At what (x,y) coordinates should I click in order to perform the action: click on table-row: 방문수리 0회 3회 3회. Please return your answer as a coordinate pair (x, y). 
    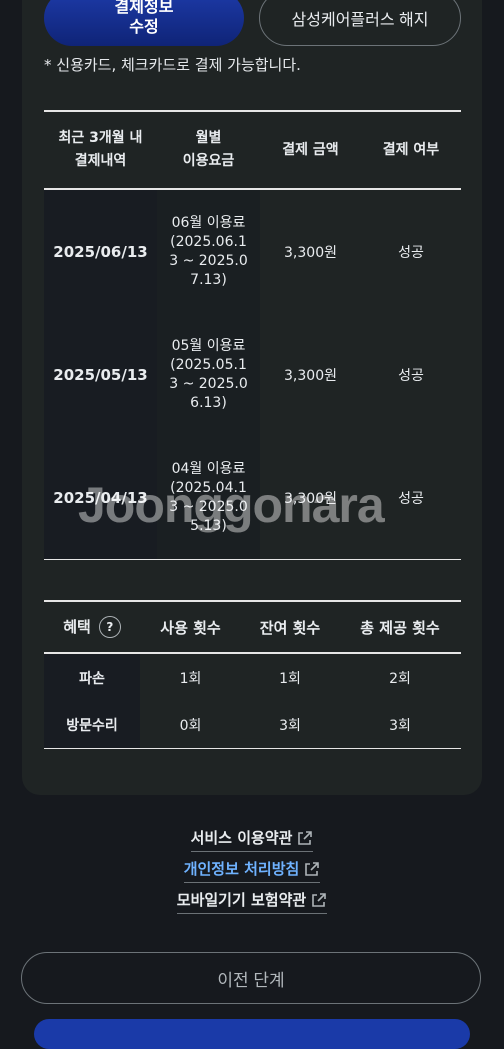
    Looking at the image, I should click on (252, 725).